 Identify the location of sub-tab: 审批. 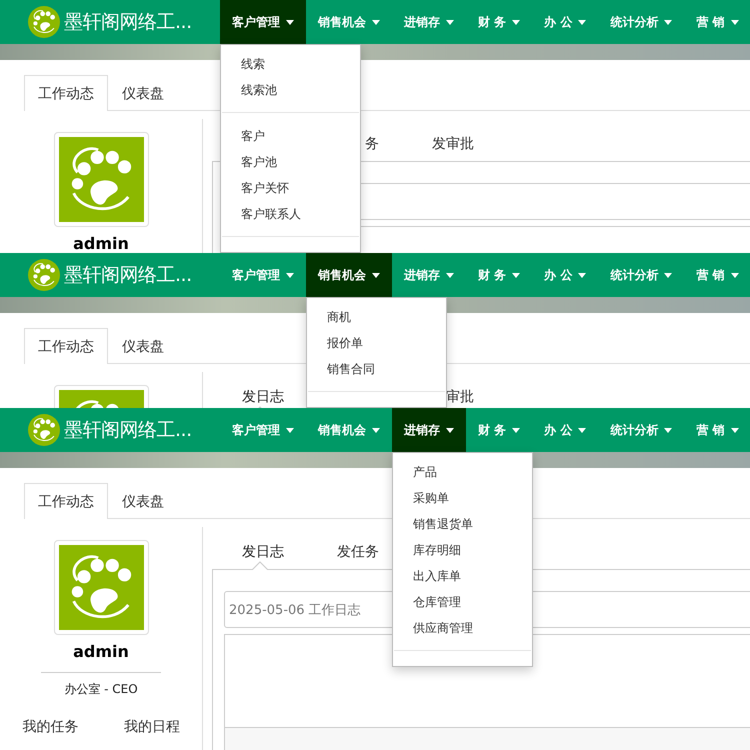
(451, 397).